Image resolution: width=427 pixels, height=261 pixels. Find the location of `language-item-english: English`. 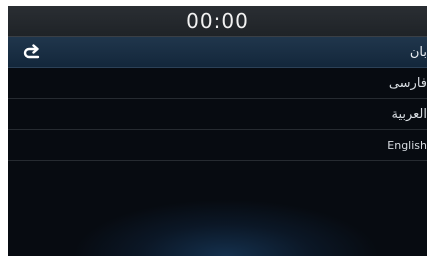

language-item-english: English is located at coordinates (217, 145).